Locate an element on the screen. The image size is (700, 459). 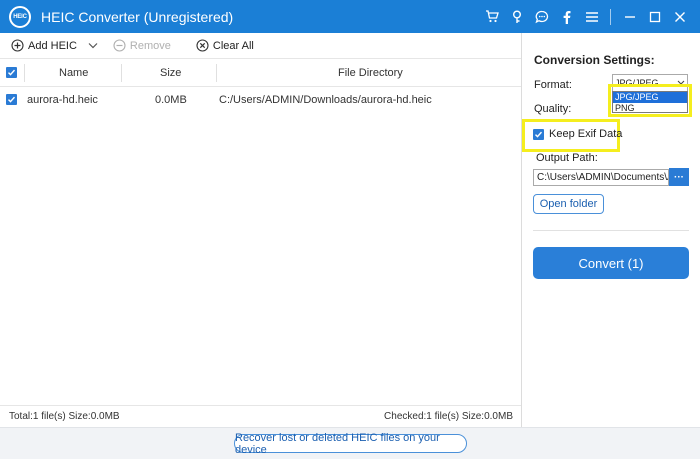
chevron-down-icon is located at coordinates (93, 46).